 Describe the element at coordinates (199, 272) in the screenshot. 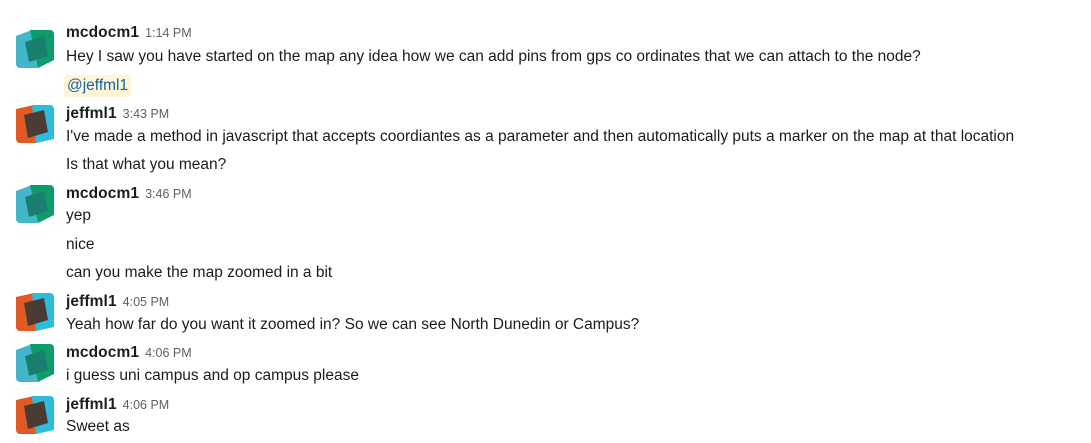

I see `message-text: can you make the map zoomed in a bit` at that location.